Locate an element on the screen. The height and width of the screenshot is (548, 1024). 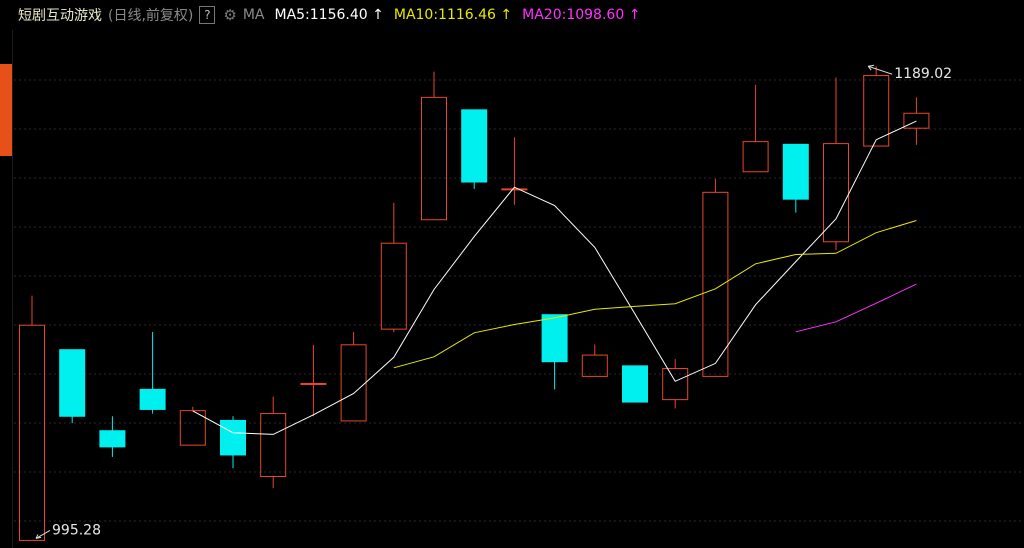
ma20-line is located at coordinates (856, 308).